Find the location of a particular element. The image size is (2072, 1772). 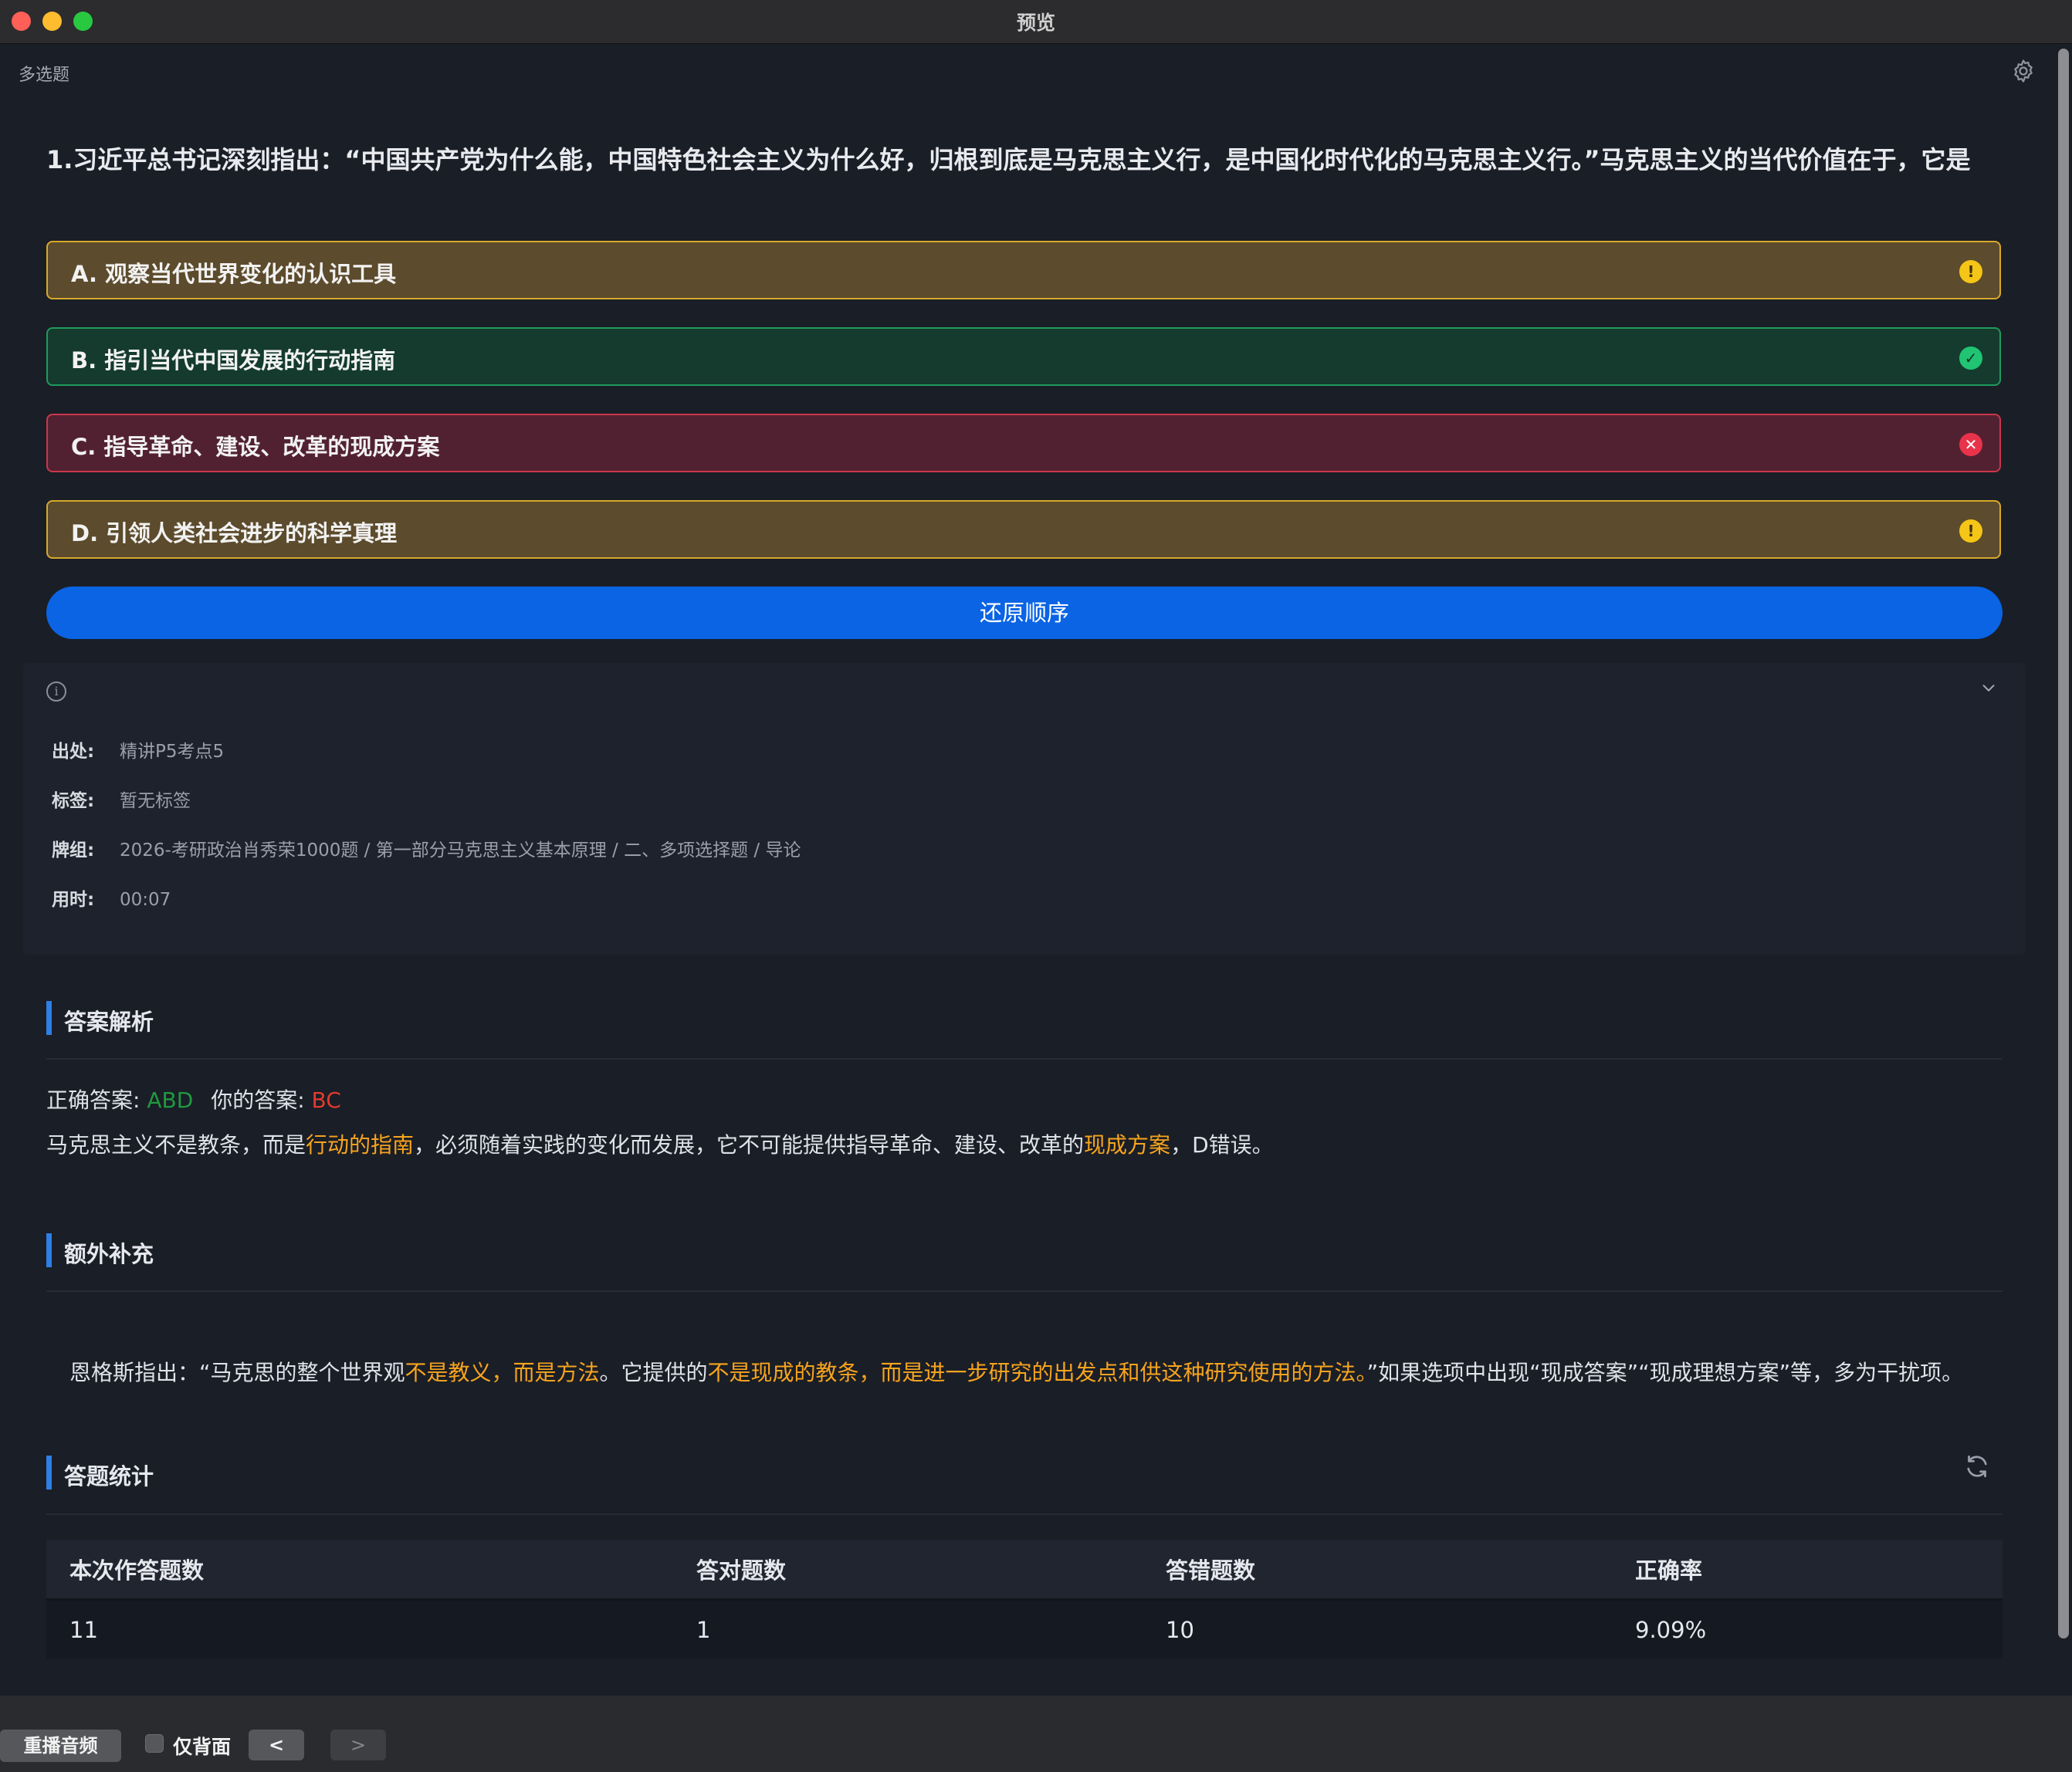

table-row: 11 1 10 9.09% is located at coordinates (1024, 1629).